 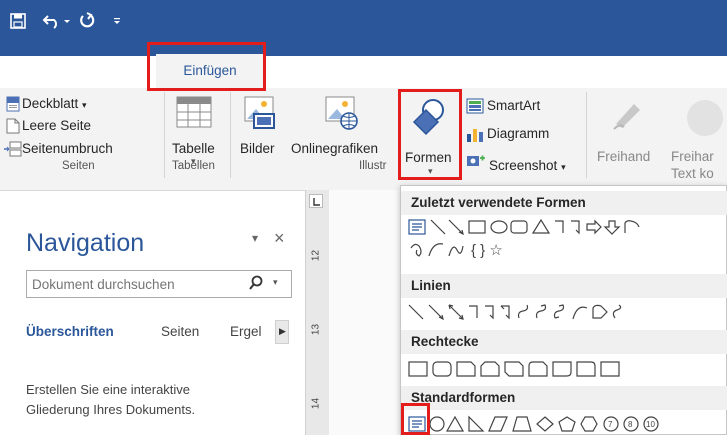 What do you see at coordinates (316, 403) in the screenshot?
I see `ruler-mark: 14` at bounding box center [316, 403].